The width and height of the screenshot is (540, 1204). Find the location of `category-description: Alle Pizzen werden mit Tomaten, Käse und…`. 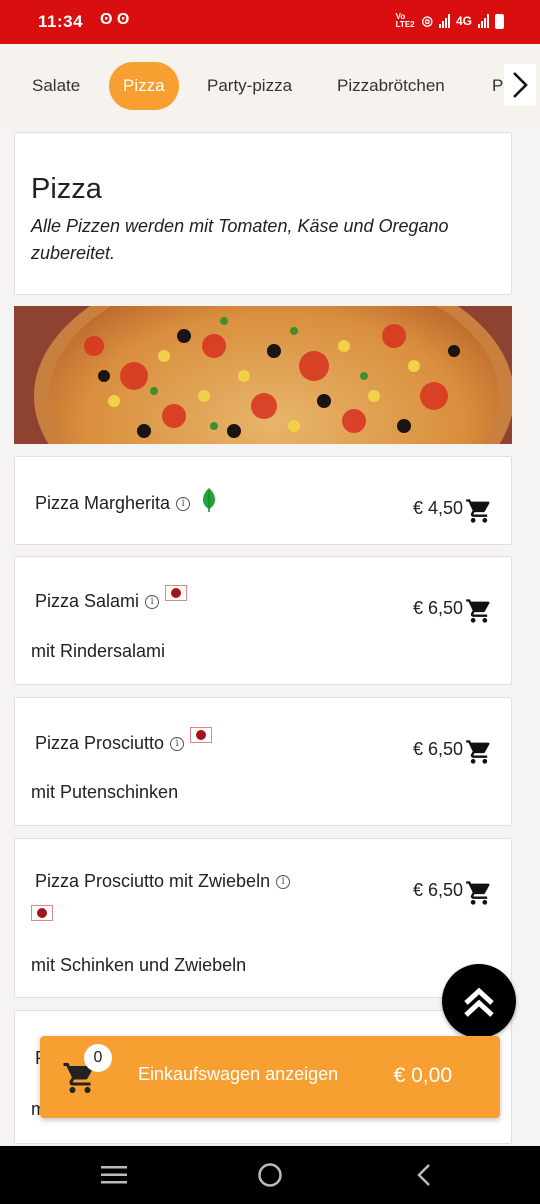

category-description: Alle Pizzen werden mit Tomaten, Käse und… is located at coordinates (240, 239).